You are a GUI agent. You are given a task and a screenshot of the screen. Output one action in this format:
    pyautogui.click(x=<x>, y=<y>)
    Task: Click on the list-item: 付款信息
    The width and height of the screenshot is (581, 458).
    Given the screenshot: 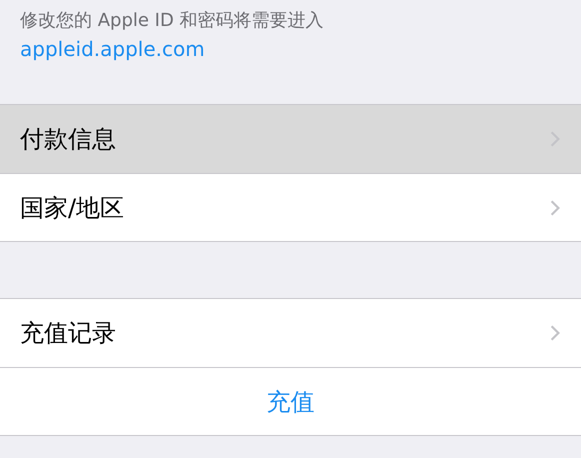 What is the action you would take?
    pyautogui.click(x=290, y=139)
    